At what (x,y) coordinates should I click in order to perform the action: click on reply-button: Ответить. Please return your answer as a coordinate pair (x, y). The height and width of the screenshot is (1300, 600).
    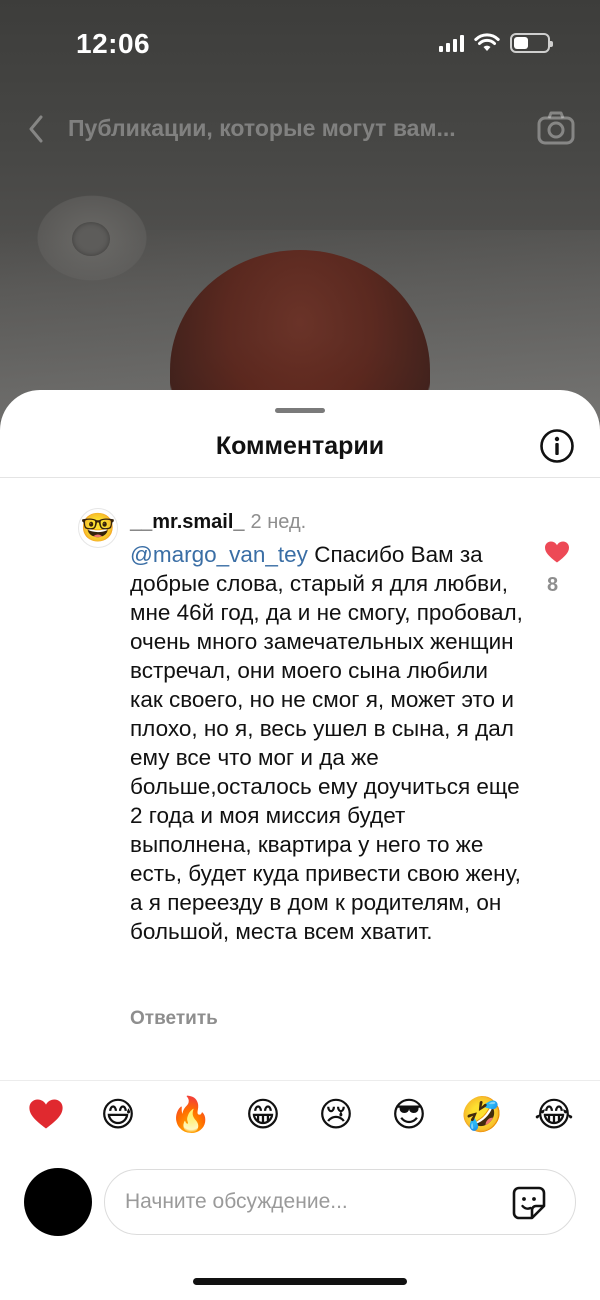
    Looking at the image, I should click on (174, 1019).